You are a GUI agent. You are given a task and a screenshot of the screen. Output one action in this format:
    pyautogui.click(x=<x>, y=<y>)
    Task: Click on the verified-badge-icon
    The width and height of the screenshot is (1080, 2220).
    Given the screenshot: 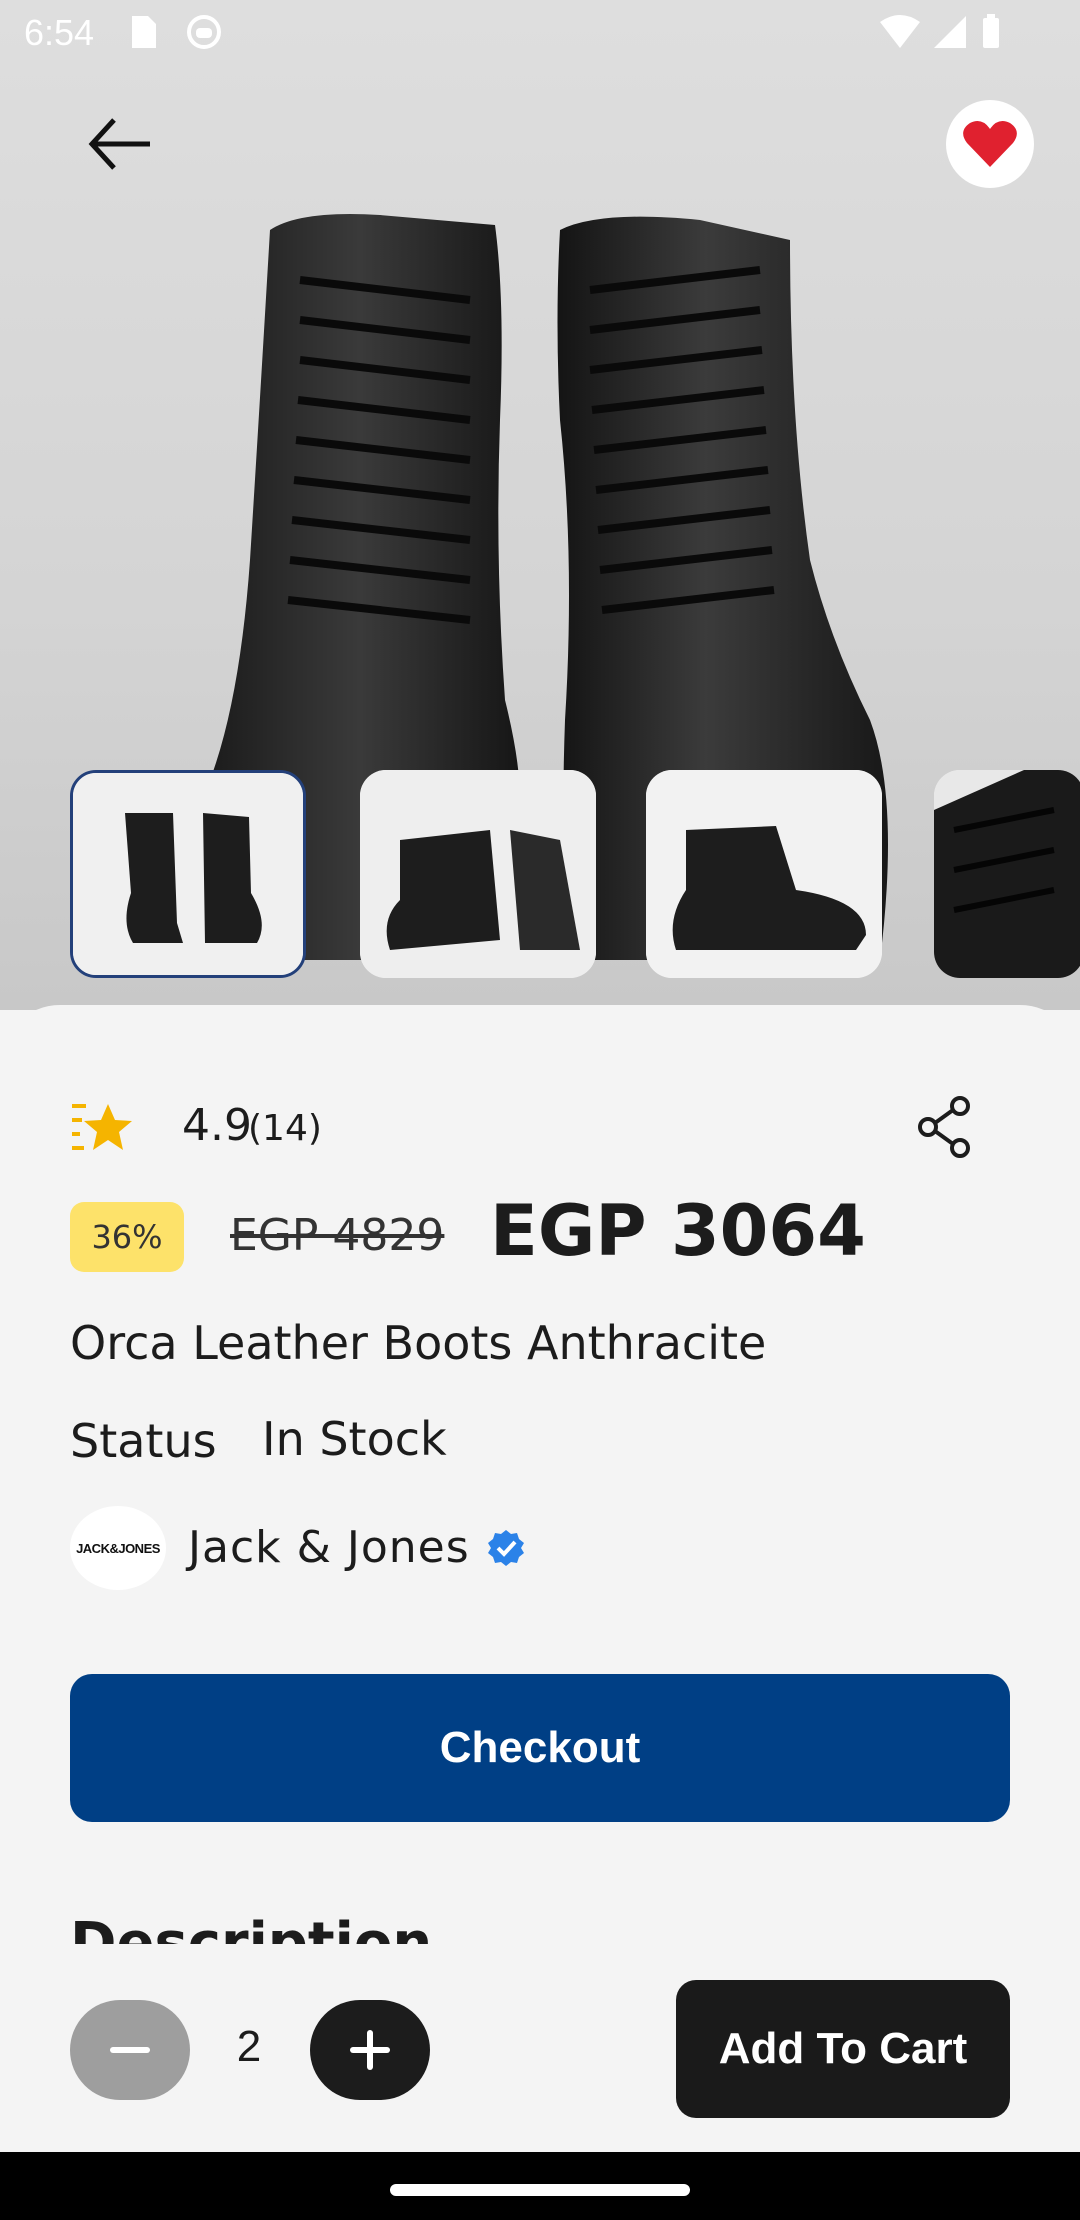 What is the action you would take?
    pyautogui.click(x=506, y=1548)
    